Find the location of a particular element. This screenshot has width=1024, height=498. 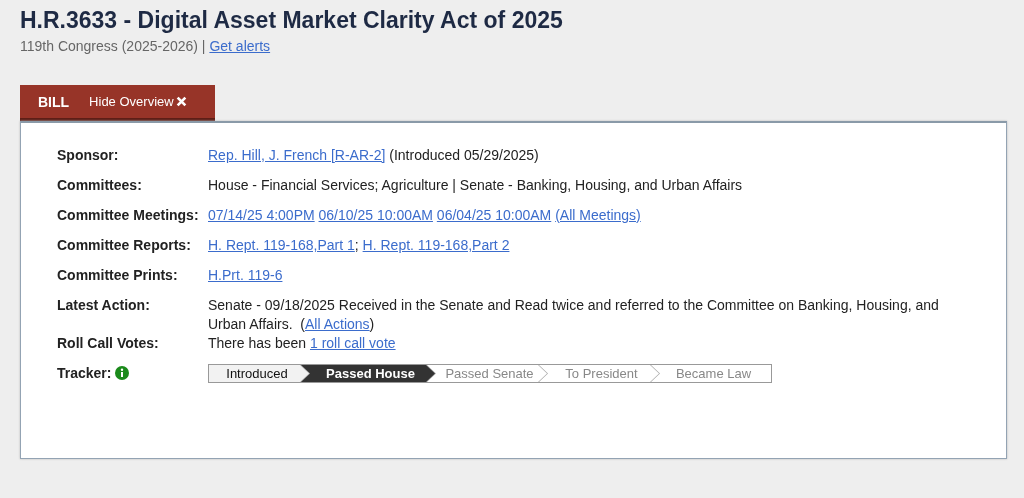

link: H.Prt. 119-6 is located at coordinates (245, 275).